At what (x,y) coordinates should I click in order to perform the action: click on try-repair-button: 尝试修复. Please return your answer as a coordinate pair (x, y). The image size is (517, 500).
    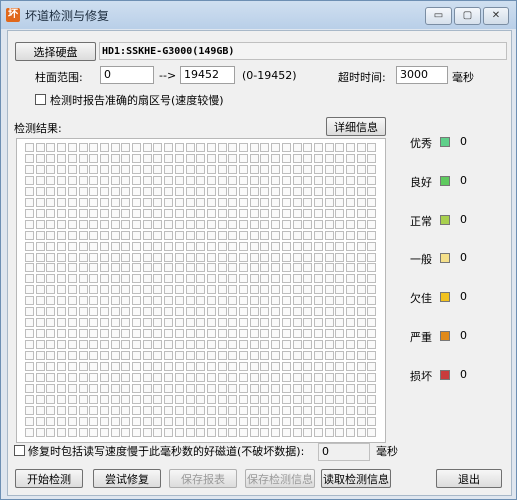
    Looking at the image, I should click on (127, 478).